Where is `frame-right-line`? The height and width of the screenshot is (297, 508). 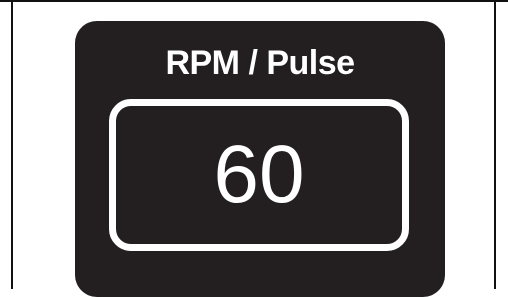 frame-right-line is located at coordinates (495, 144).